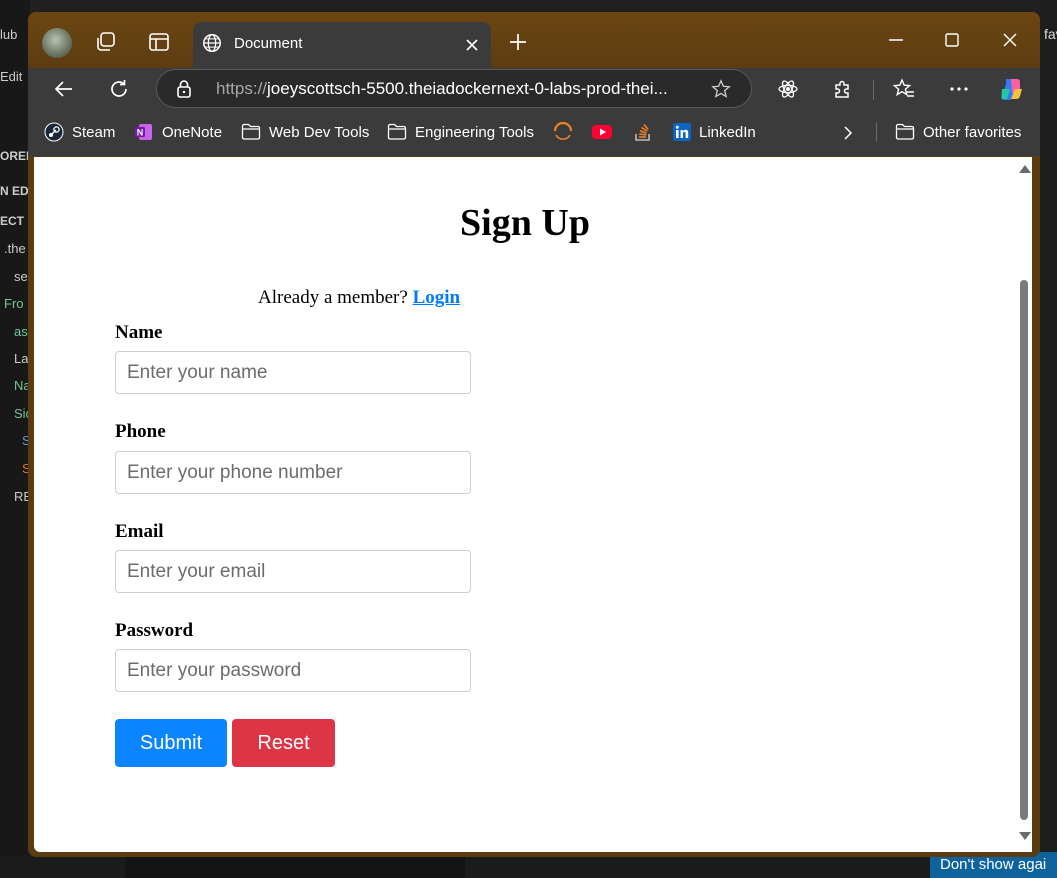 This screenshot has width=1057, height=878. What do you see at coordinates (848, 133) in the screenshot?
I see `chevron-right-icon` at bounding box center [848, 133].